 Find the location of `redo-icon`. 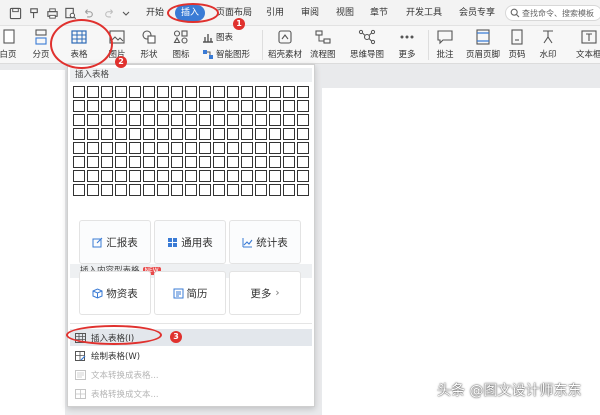

redo-icon is located at coordinates (110, 13).